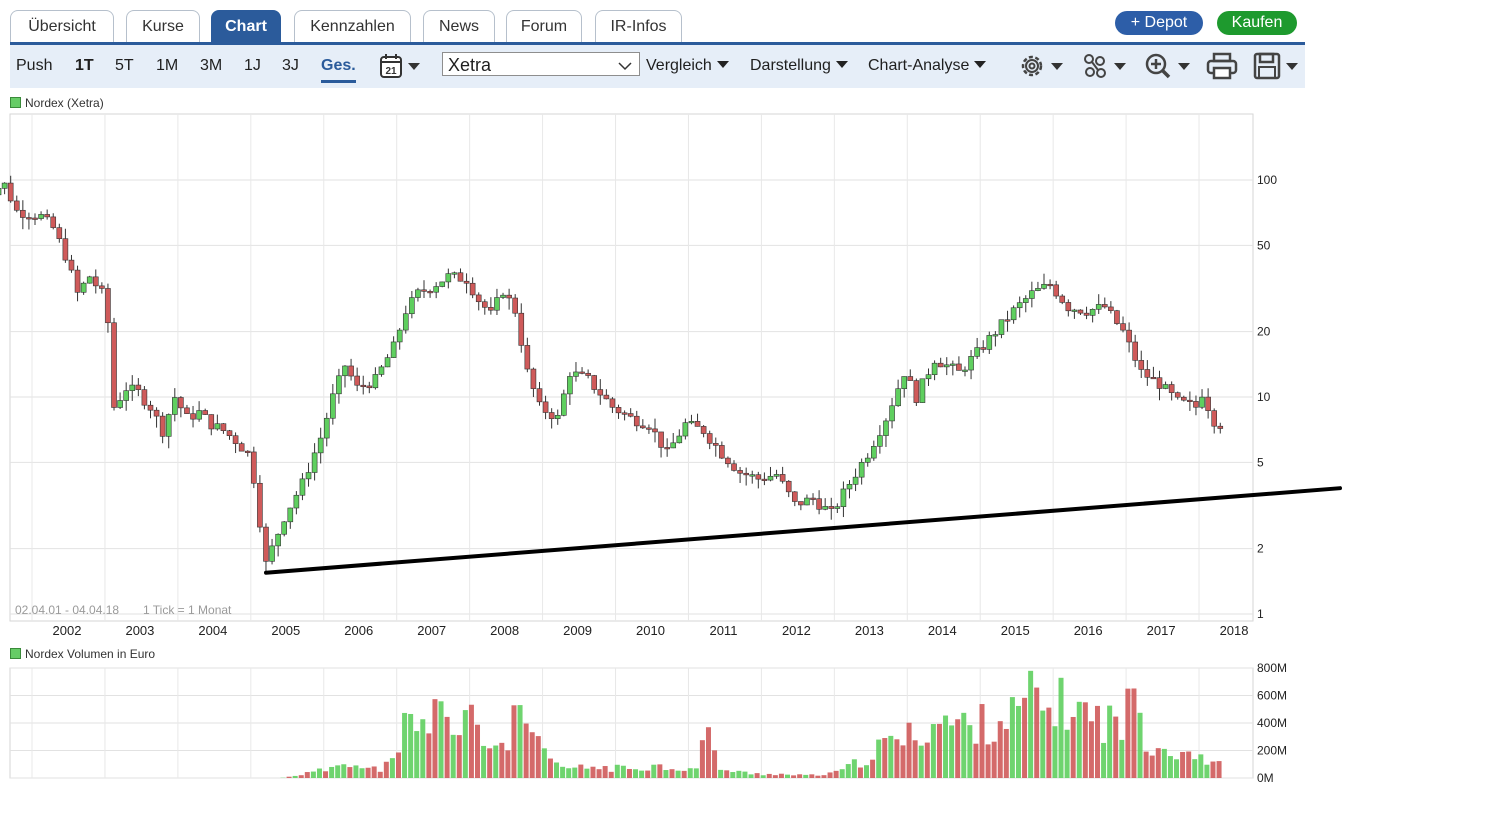 The width and height of the screenshot is (1512, 817). I want to click on zoom-icon, so click(1167, 68).